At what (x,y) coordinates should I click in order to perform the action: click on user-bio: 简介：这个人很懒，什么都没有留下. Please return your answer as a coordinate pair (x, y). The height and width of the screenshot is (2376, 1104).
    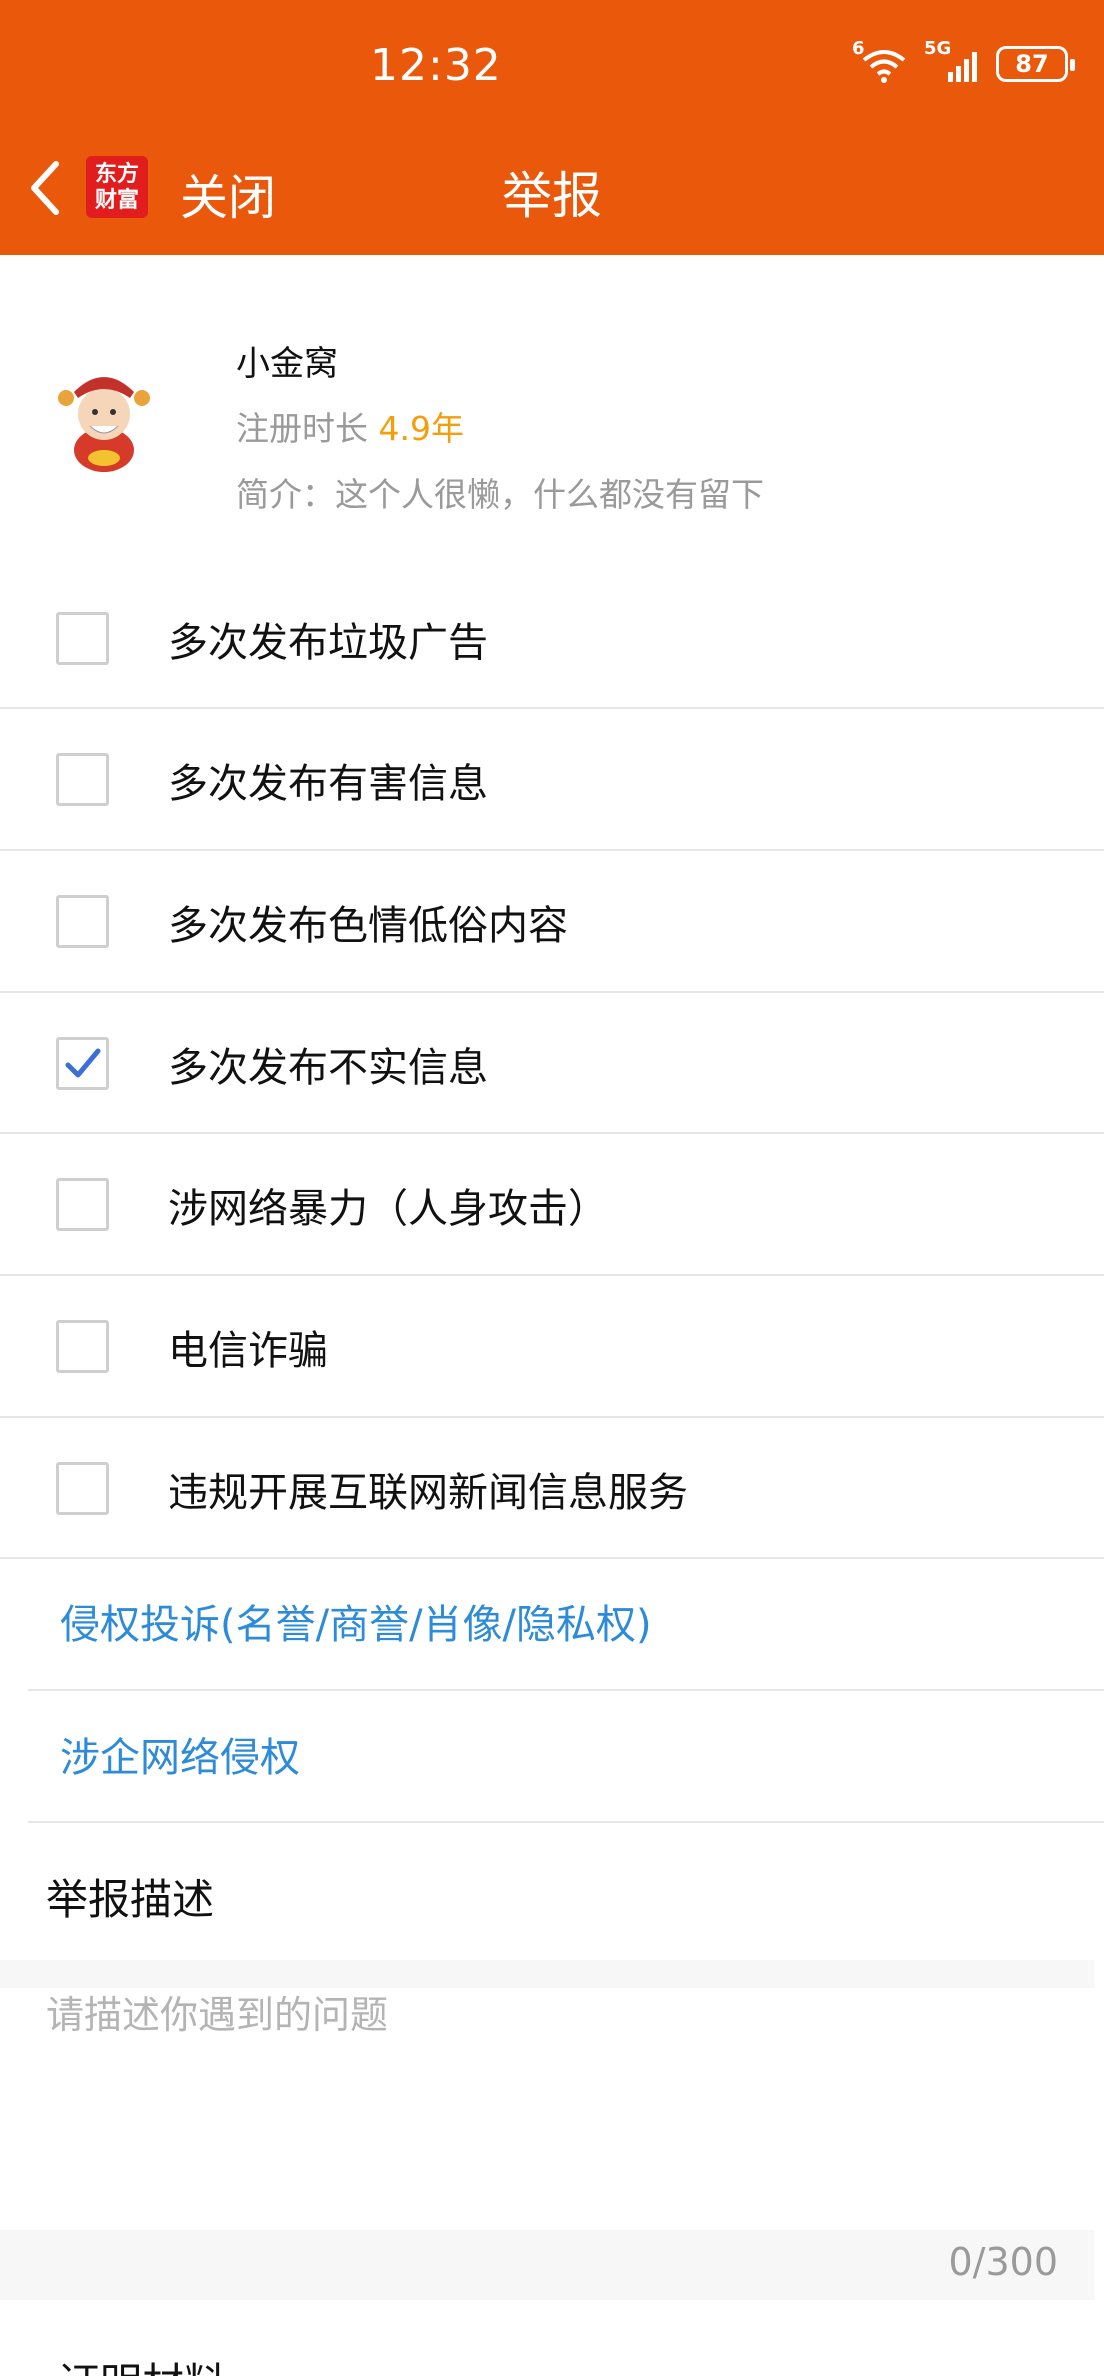
    Looking at the image, I should click on (500, 494).